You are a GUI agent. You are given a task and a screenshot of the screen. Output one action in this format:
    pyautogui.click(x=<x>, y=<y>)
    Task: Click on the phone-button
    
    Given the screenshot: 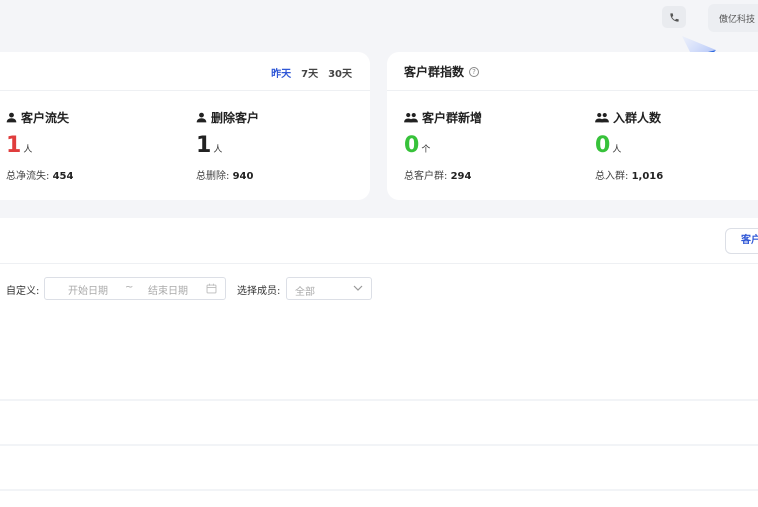 What is the action you would take?
    pyautogui.click(x=674, y=17)
    